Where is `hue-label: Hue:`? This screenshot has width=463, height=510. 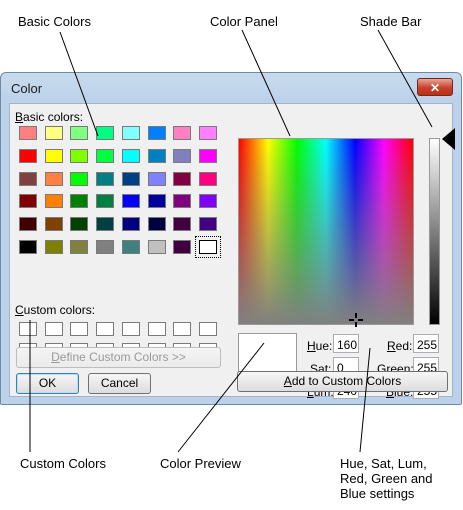
hue-label: Hue: is located at coordinates (319, 346).